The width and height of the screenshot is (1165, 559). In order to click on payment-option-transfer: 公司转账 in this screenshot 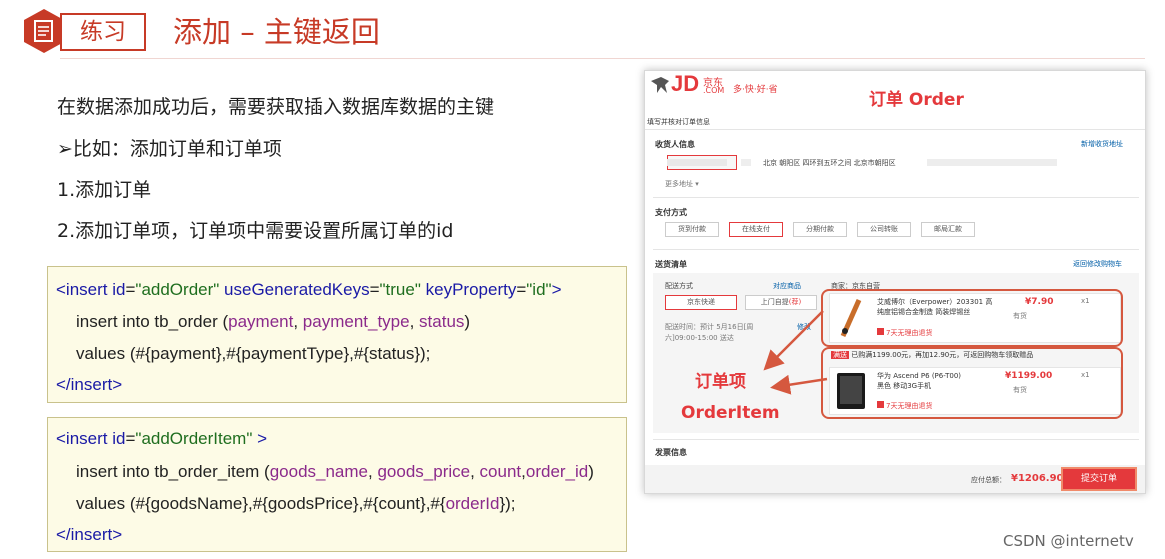, I will do `click(884, 229)`.